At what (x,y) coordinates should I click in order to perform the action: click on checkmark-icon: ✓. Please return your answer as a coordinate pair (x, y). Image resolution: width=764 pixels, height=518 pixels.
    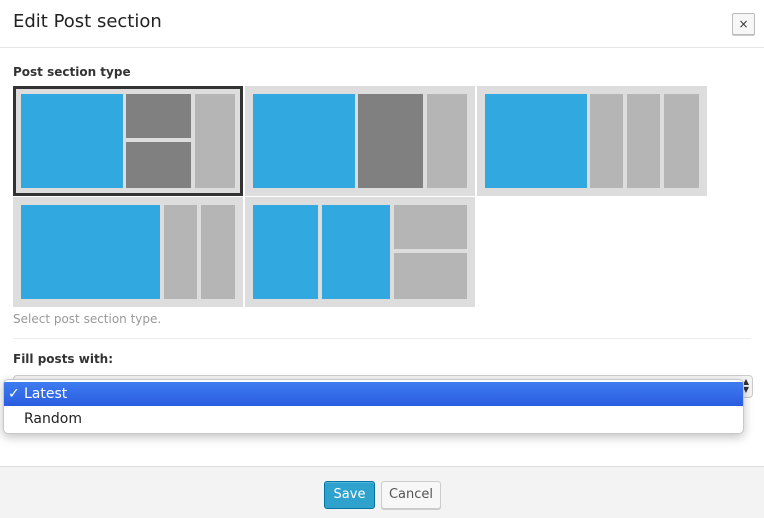
    Looking at the image, I should click on (14, 394).